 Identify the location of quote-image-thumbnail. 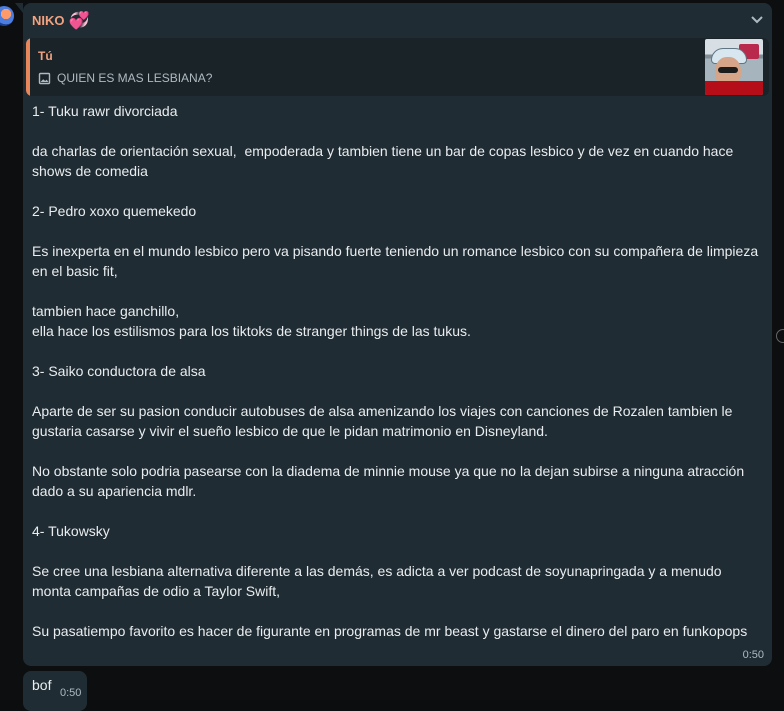
(734, 67).